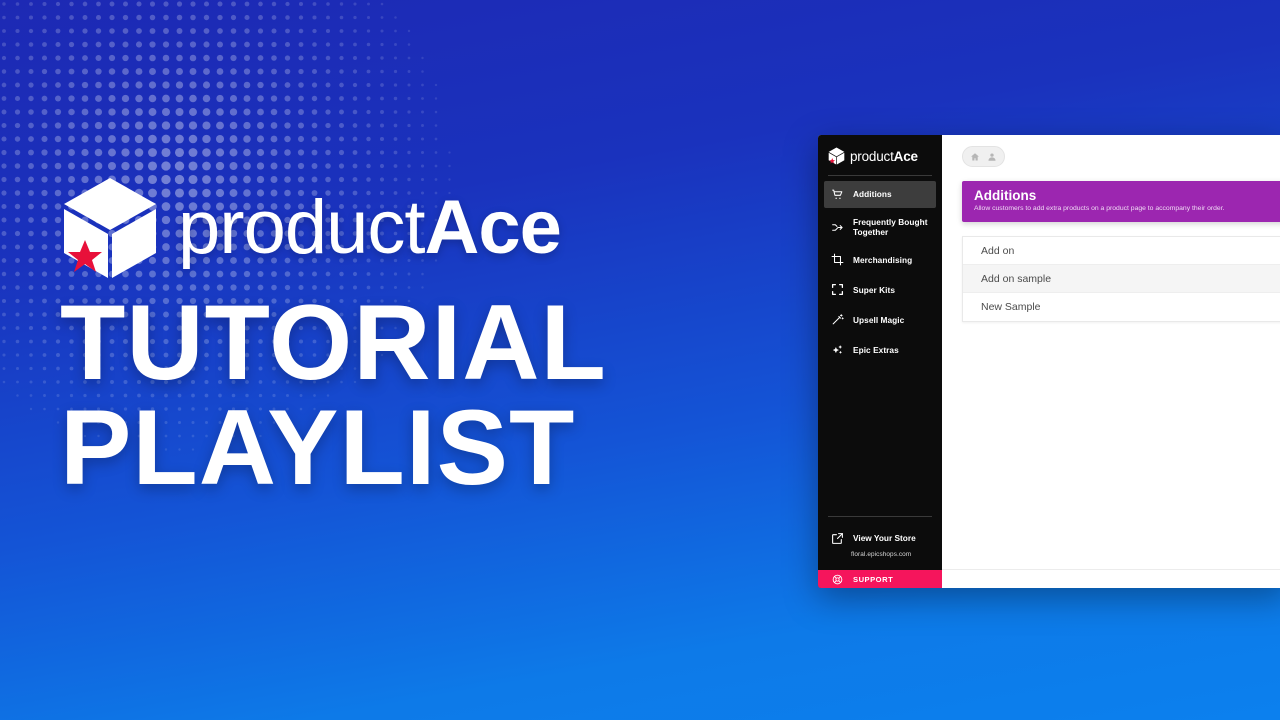 The width and height of the screenshot is (1280, 720). What do you see at coordinates (880, 516) in the screenshot?
I see `sidebar-divider-bottom` at bounding box center [880, 516].